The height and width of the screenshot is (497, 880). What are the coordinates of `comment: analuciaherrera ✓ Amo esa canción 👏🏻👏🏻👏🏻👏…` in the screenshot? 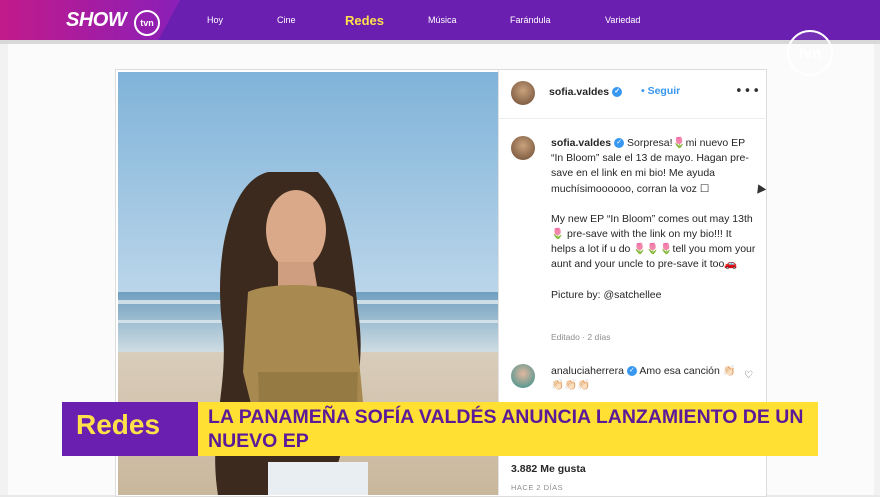 It's located at (646, 378).